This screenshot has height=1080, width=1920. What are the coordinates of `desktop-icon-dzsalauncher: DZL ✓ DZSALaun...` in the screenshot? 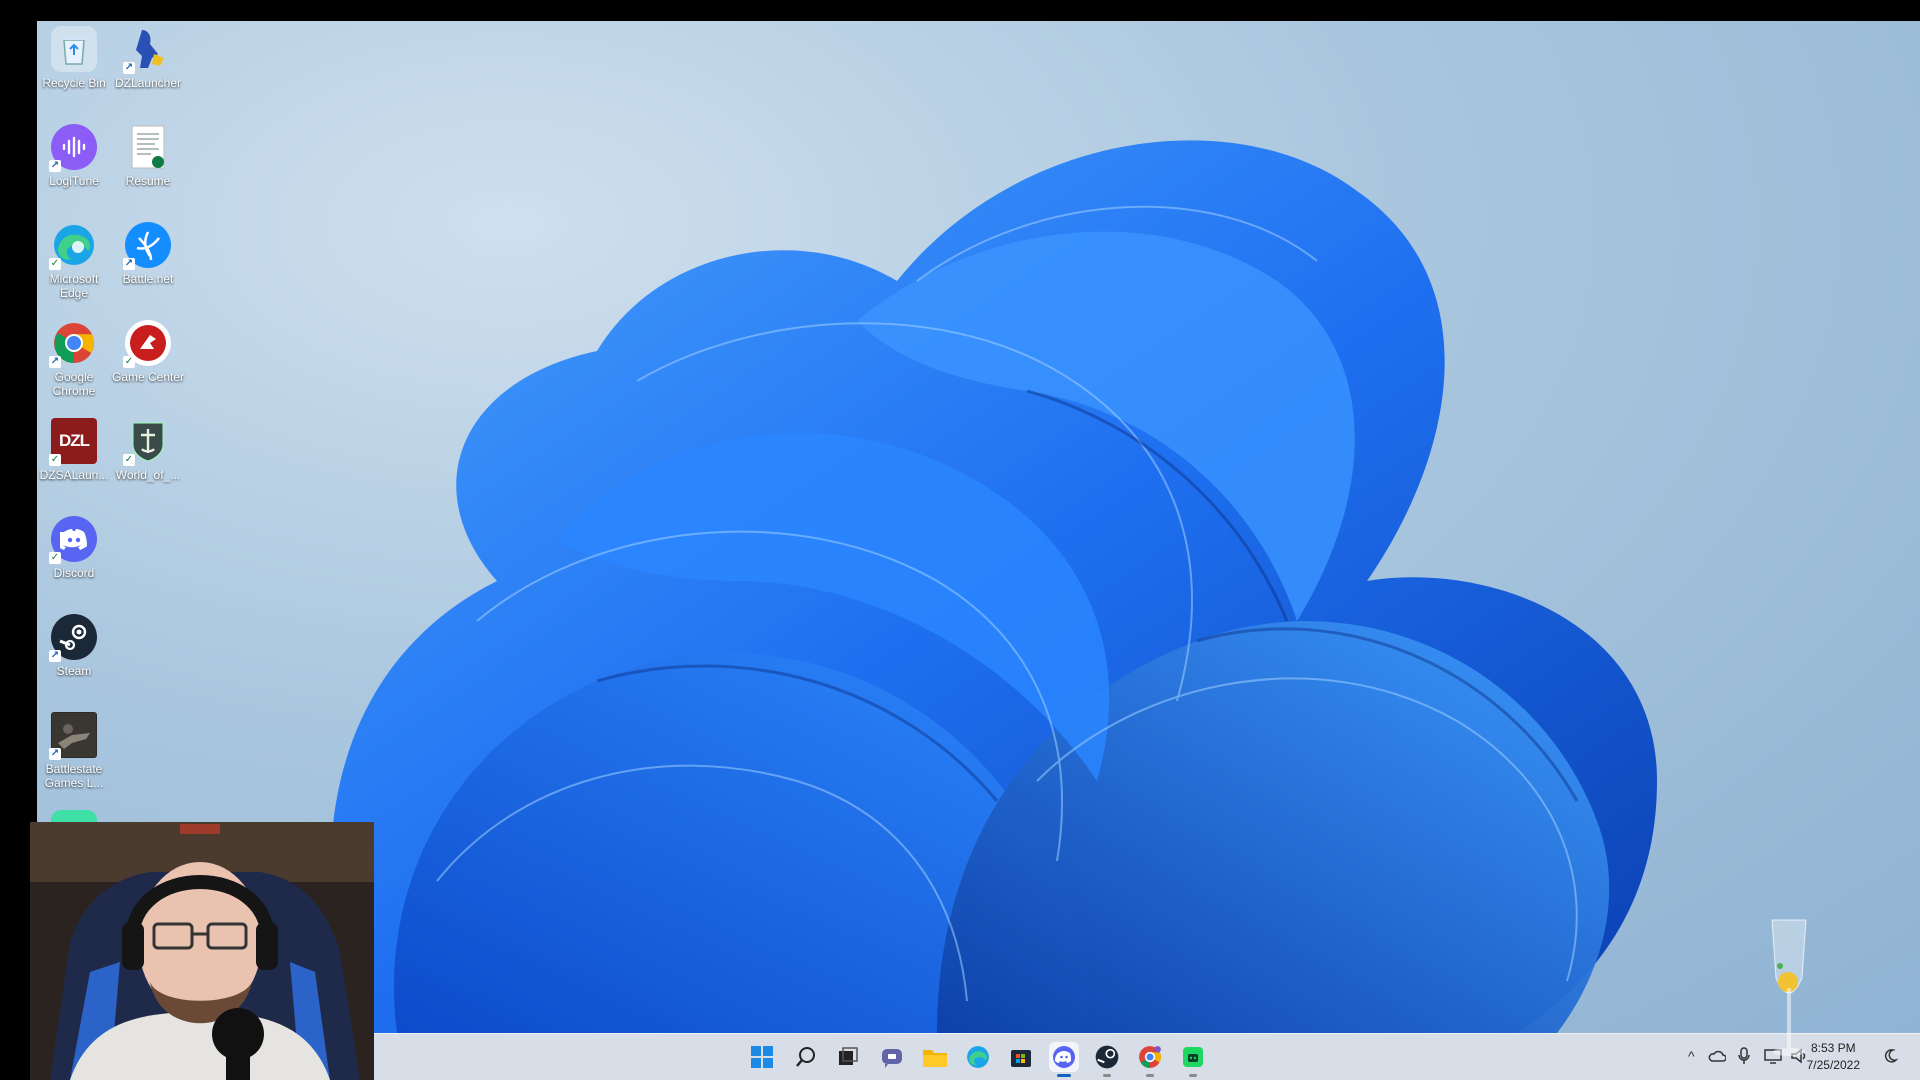 It's located at (74, 450).